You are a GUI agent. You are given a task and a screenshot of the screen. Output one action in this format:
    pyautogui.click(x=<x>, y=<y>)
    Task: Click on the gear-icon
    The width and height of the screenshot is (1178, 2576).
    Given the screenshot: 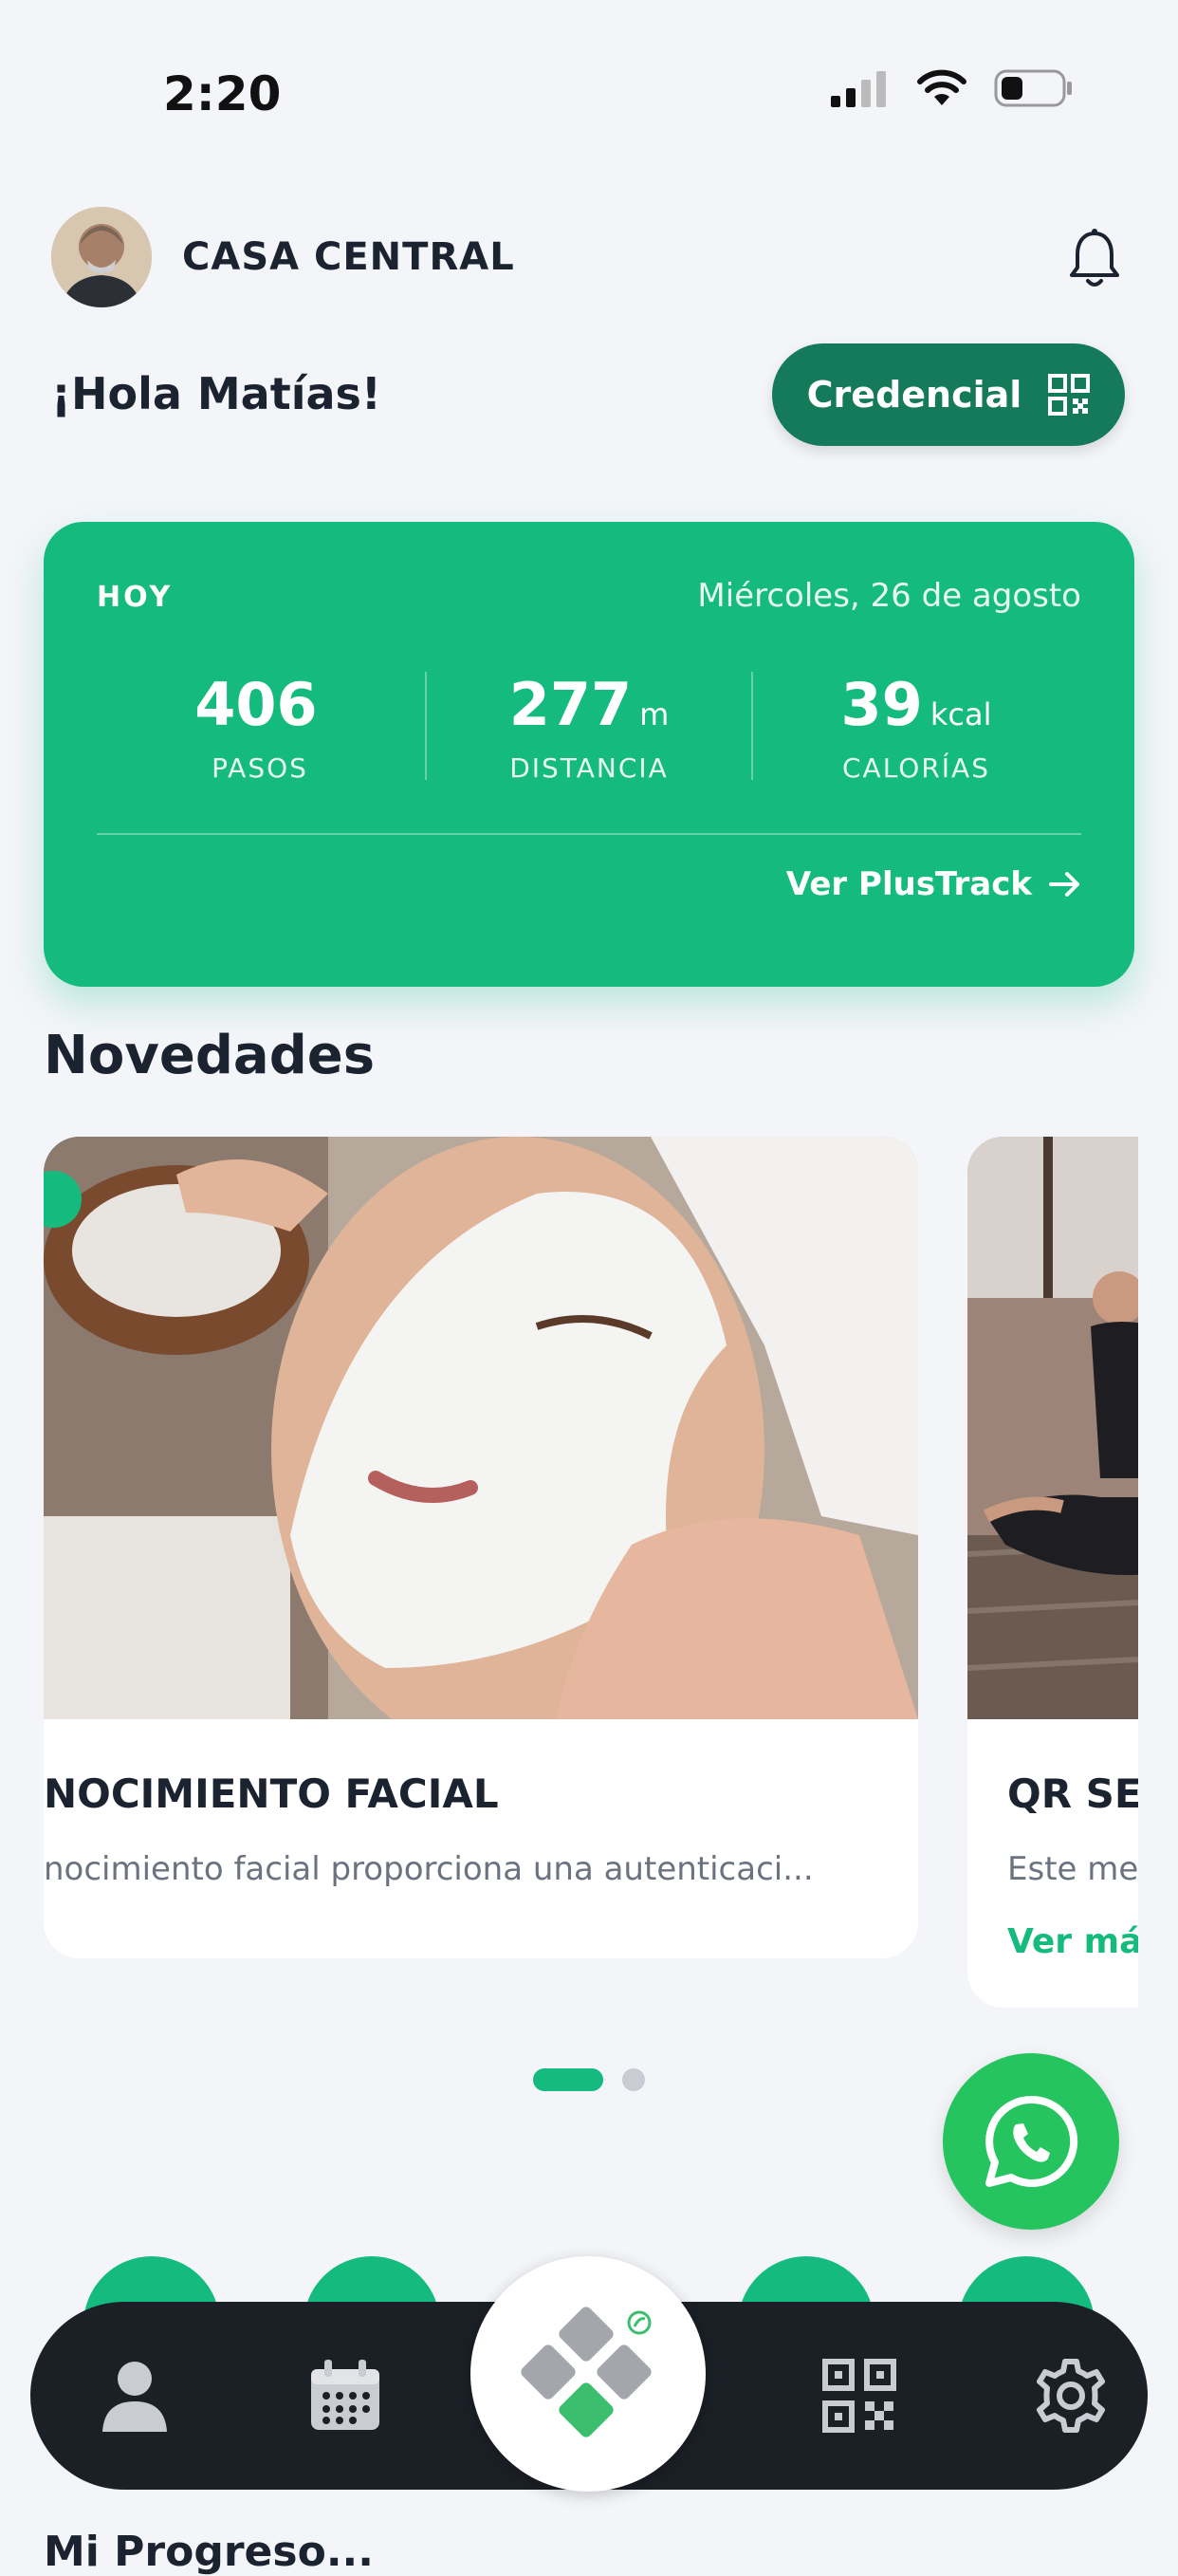 What is the action you would take?
    pyautogui.click(x=1071, y=2396)
    